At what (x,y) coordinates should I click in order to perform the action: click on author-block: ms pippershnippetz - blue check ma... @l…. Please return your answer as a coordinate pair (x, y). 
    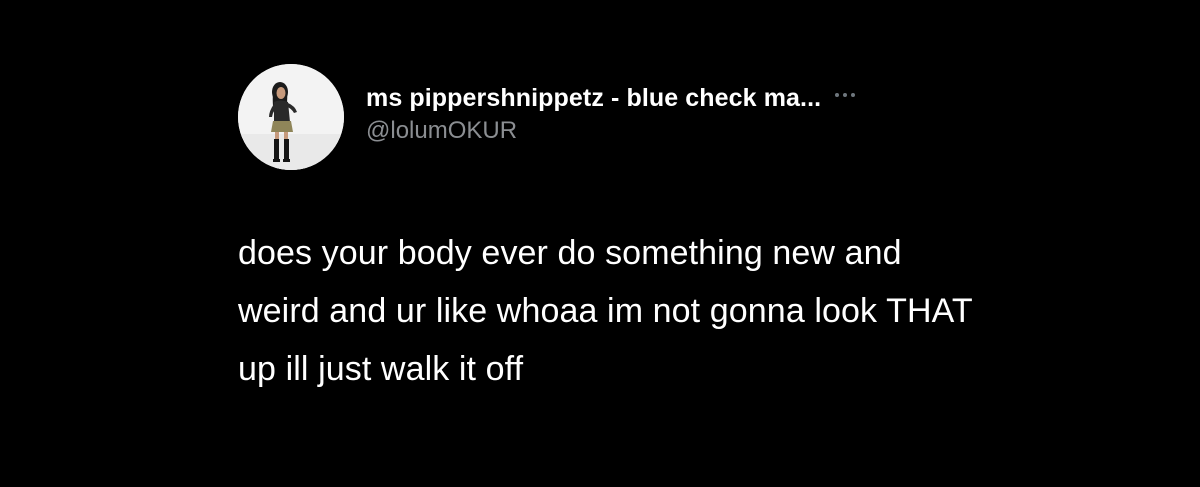
    Looking at the image, I should click on (611, 114).